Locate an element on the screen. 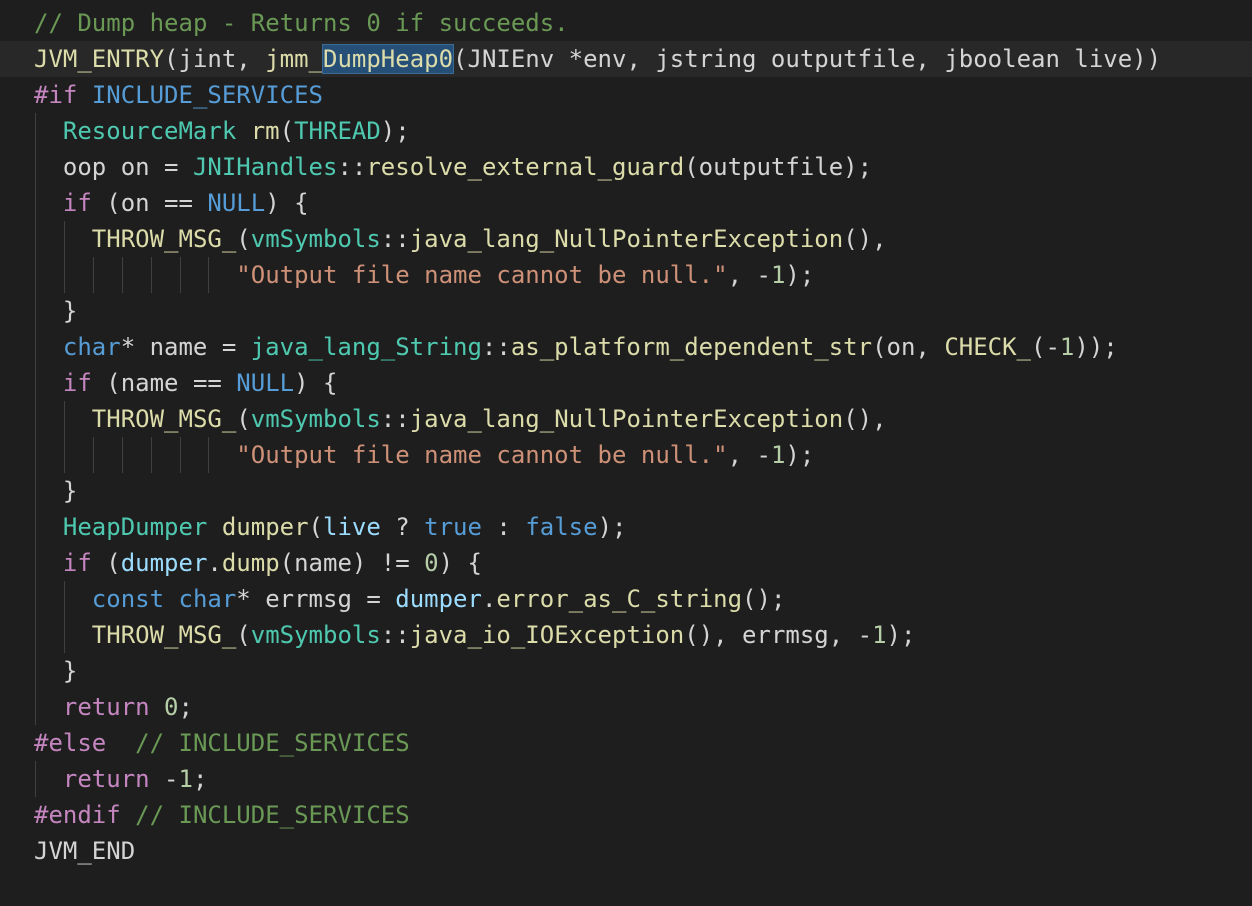 The width and height of the screenshot is (1252, 906). code-line: #if INCLUDE_SERVICES is located at coordinates (626, 95).